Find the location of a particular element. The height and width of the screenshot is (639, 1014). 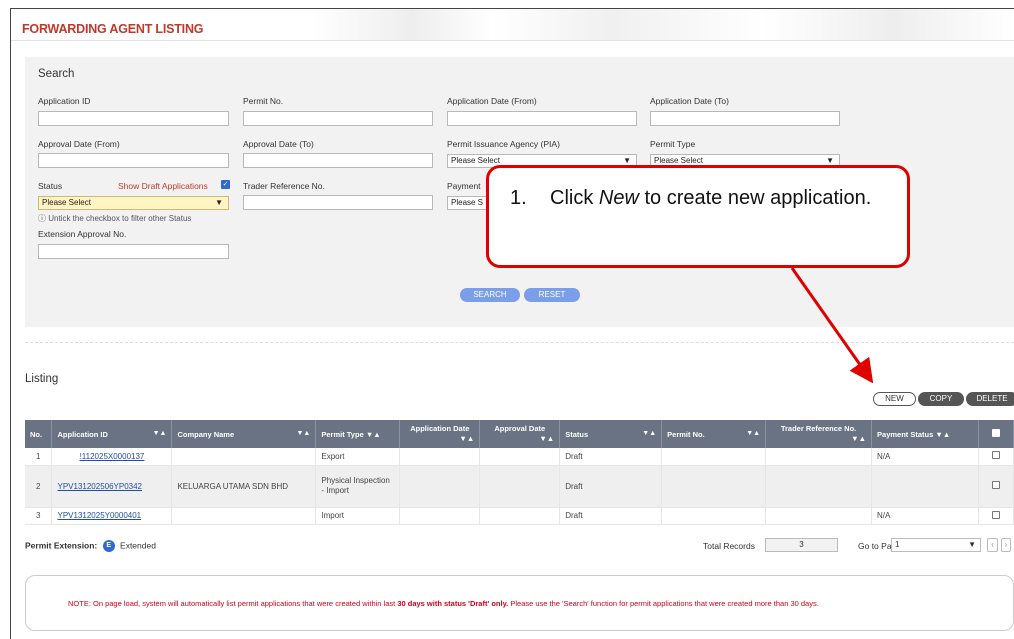

callout-arrow-line is located at coordinates (832, 325).